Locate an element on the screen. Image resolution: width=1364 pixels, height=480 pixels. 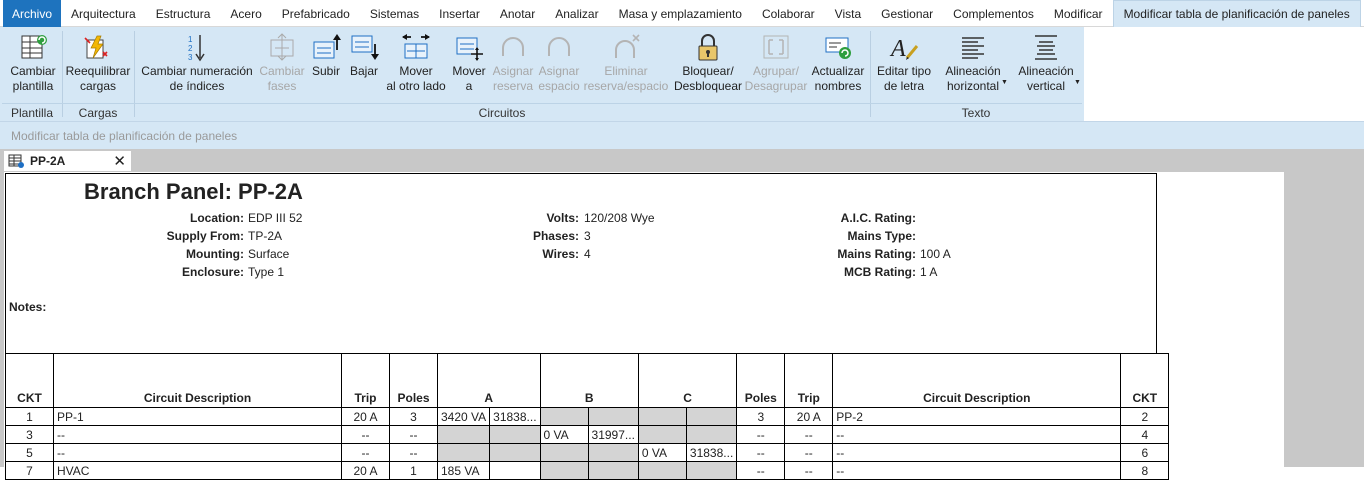
table-row: 7 HVAC 20 A 1 185 VA -- -- -- 8 is located at coordinates (587, 470).